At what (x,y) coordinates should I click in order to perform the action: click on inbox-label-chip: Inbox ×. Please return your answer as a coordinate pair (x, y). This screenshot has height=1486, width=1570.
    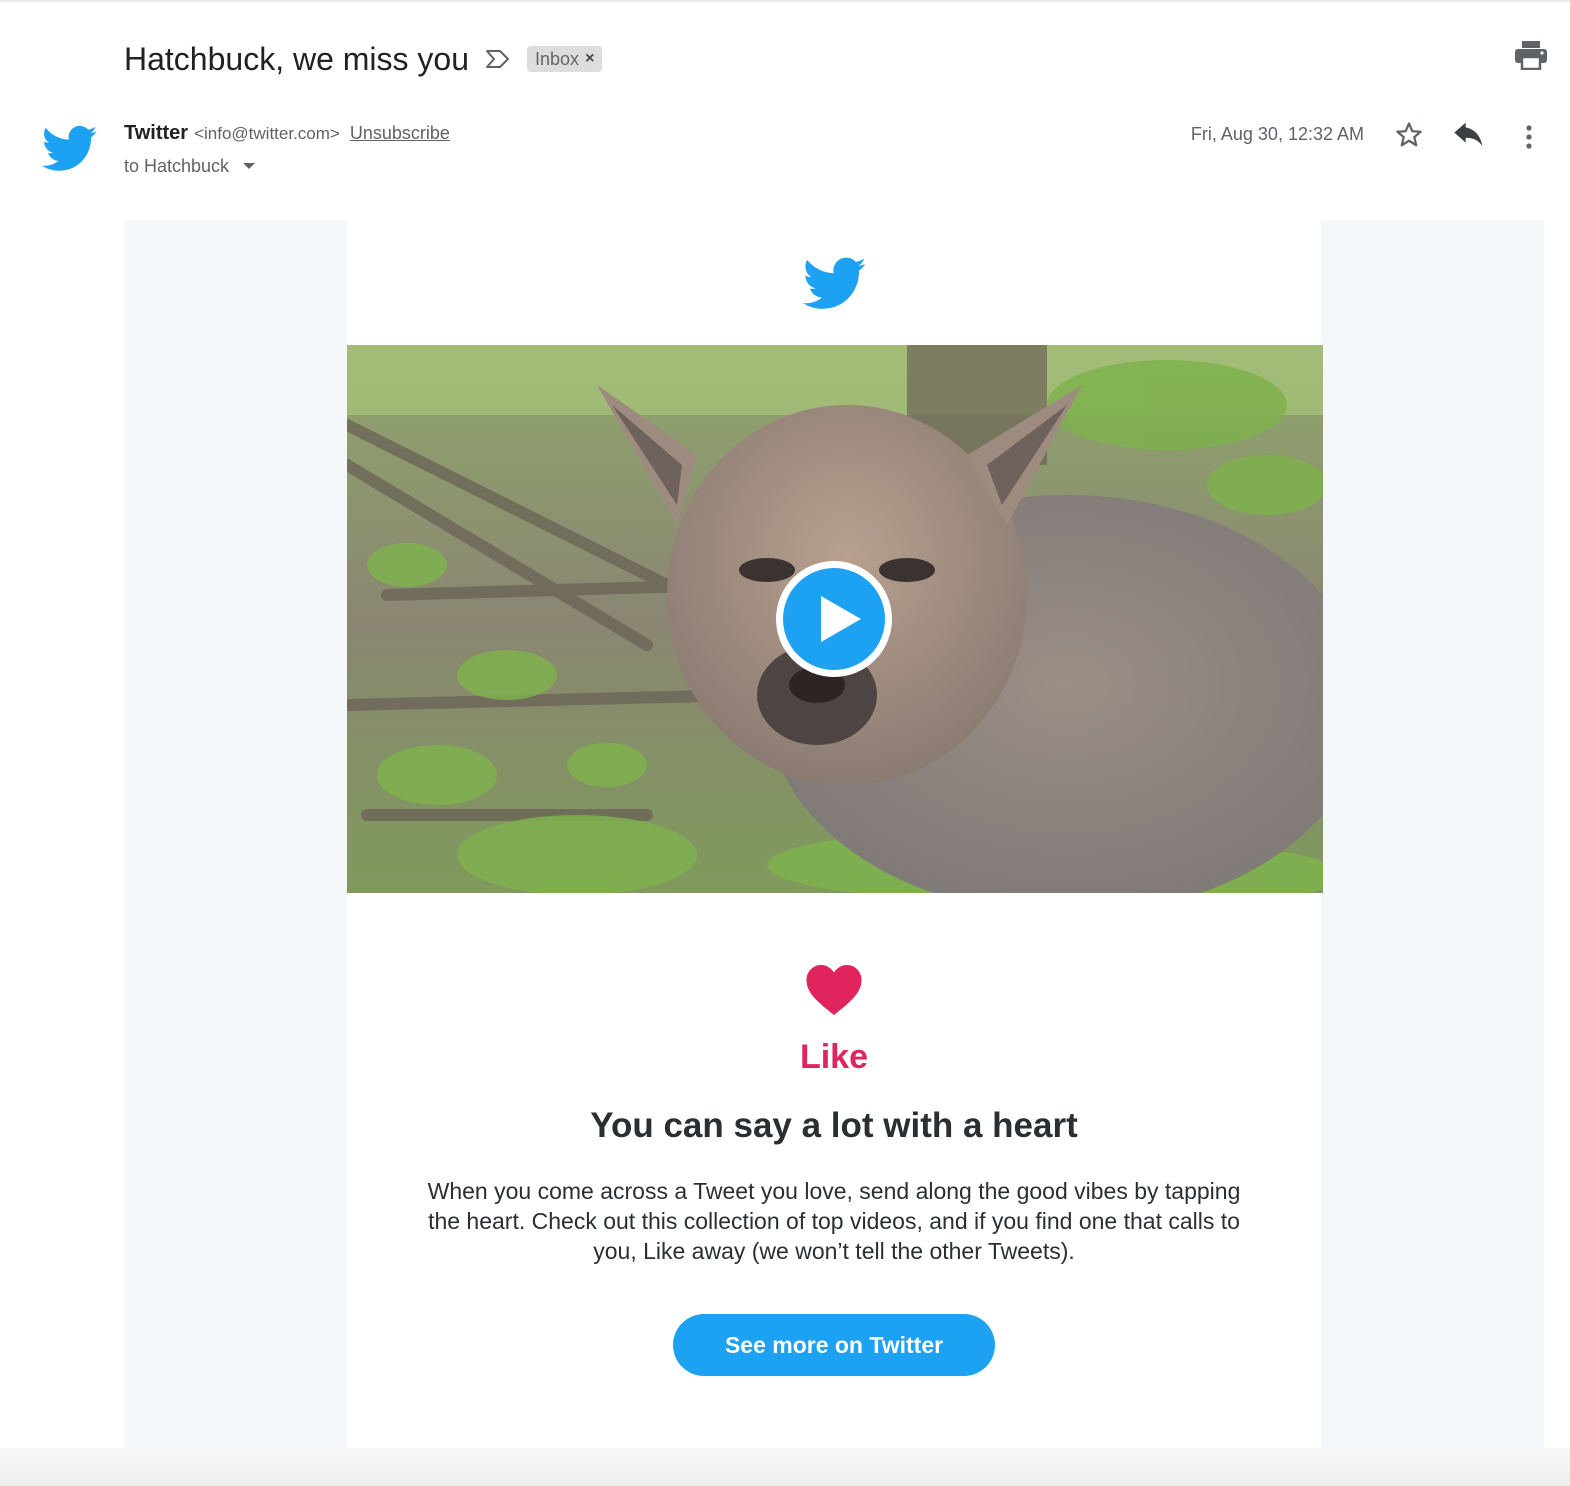
    Looking at the image, I should click on (565, 59).